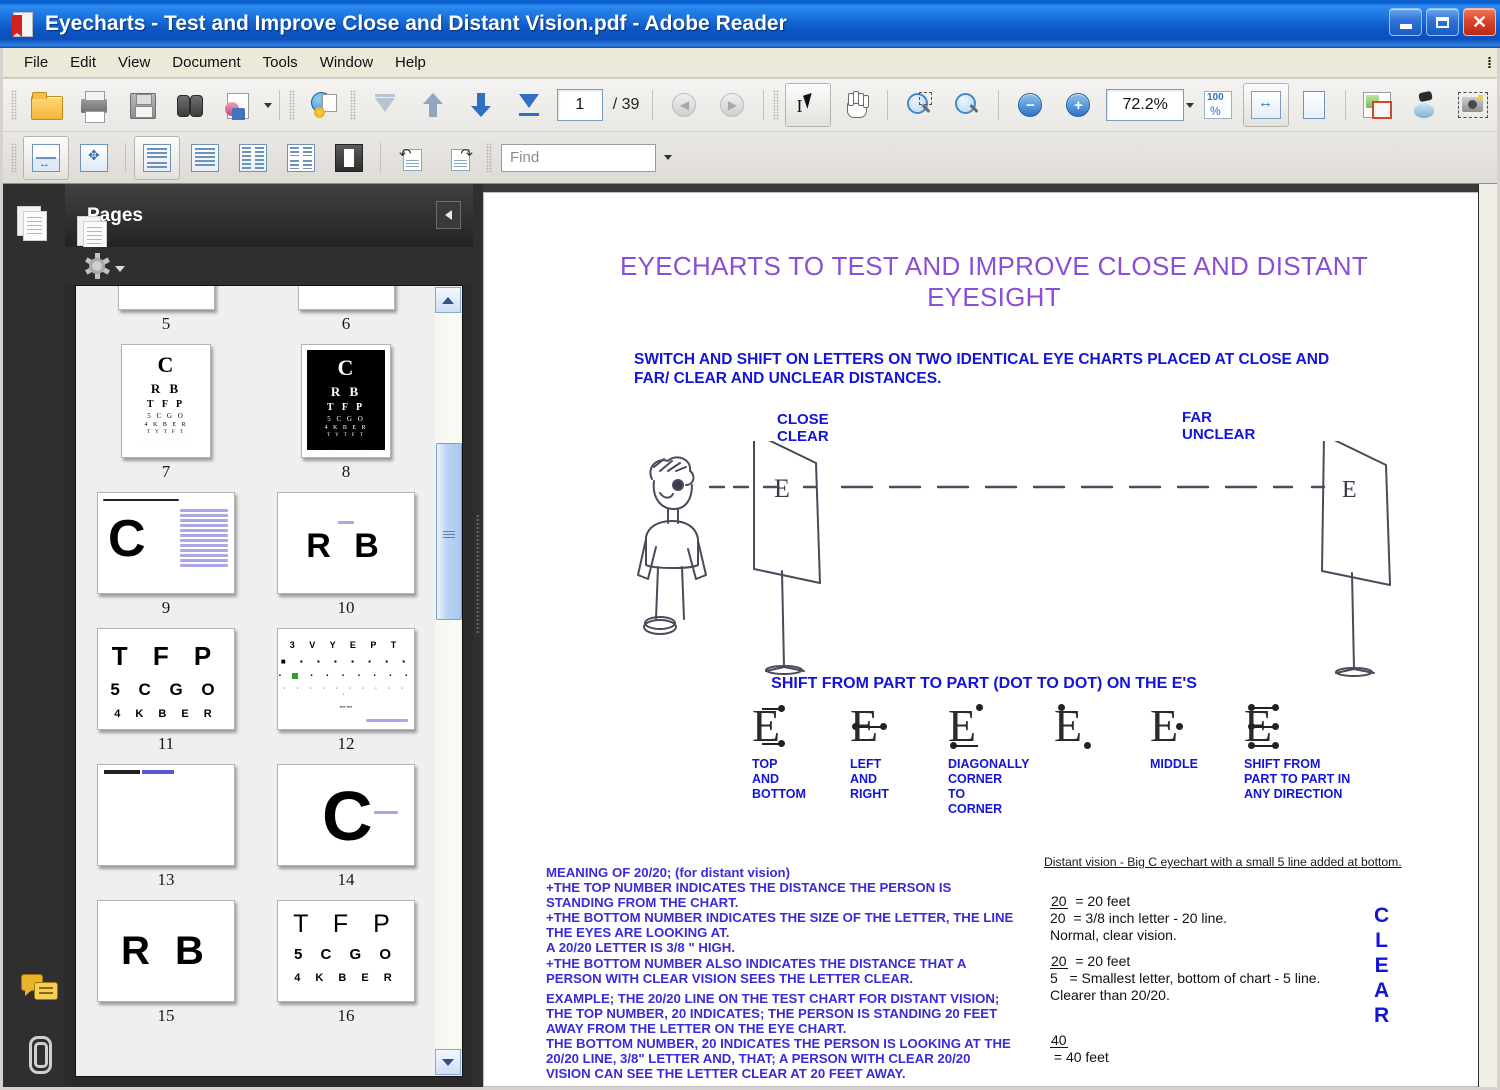 The width and height of the screenshot is (1500, 1090). What do you see at coordinates (269, 266) in the screenshot?
I see `pages-panel-toolbar` at bounding box center [269, 266].